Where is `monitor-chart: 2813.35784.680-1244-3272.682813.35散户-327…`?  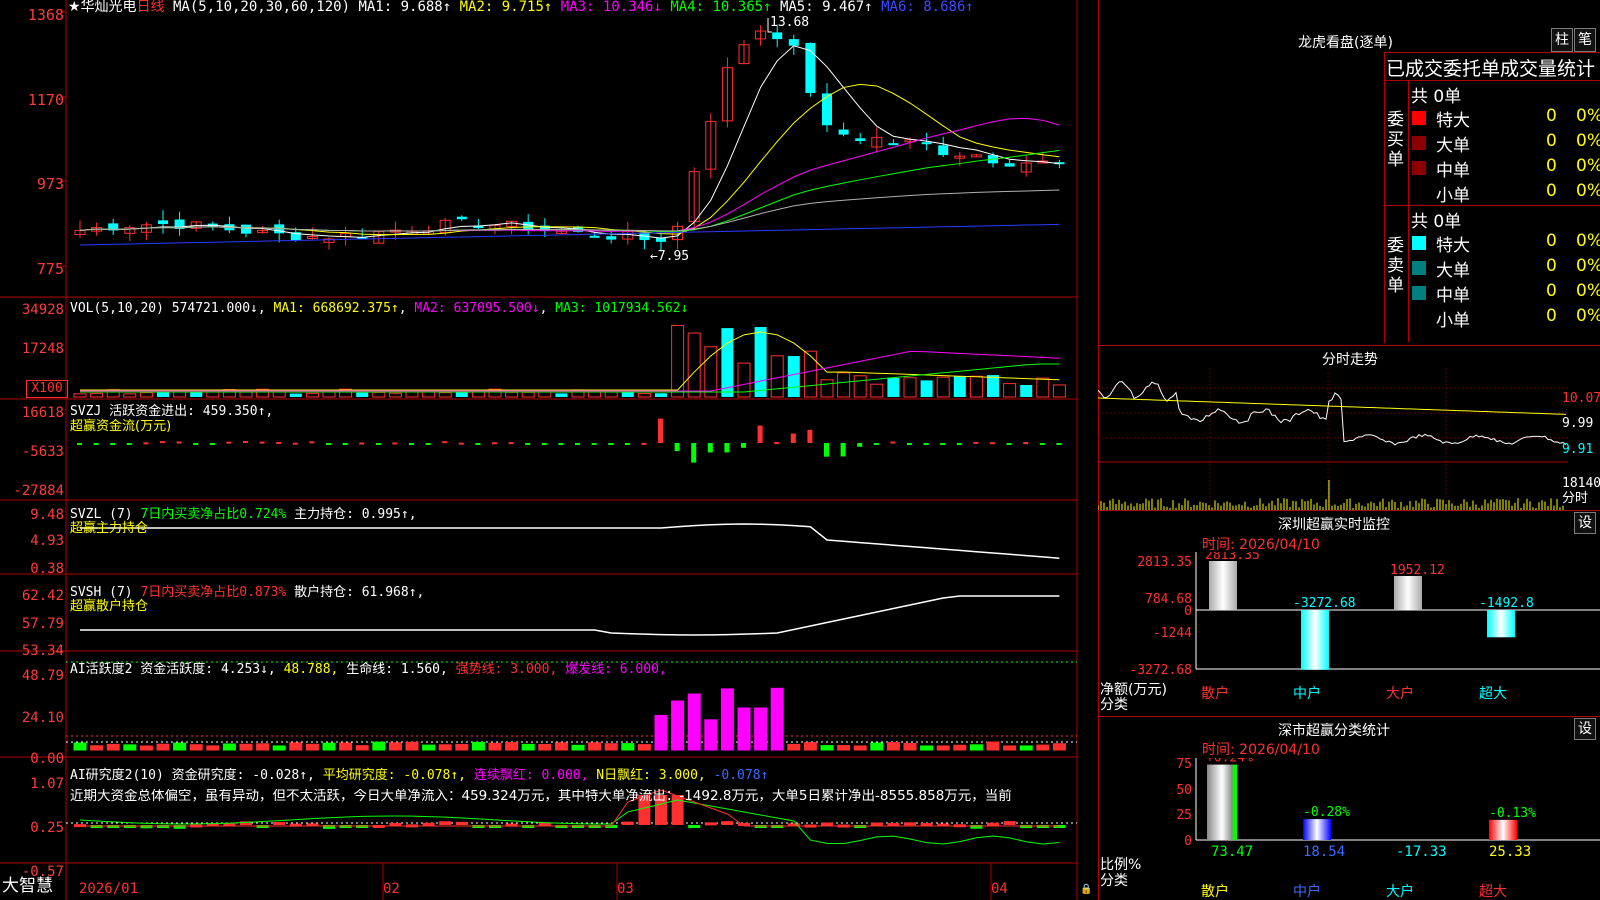
monitor-chart: 2813.35784.680-1244-3272.682813.35散户-327… is located at coordinates (1349, 636).